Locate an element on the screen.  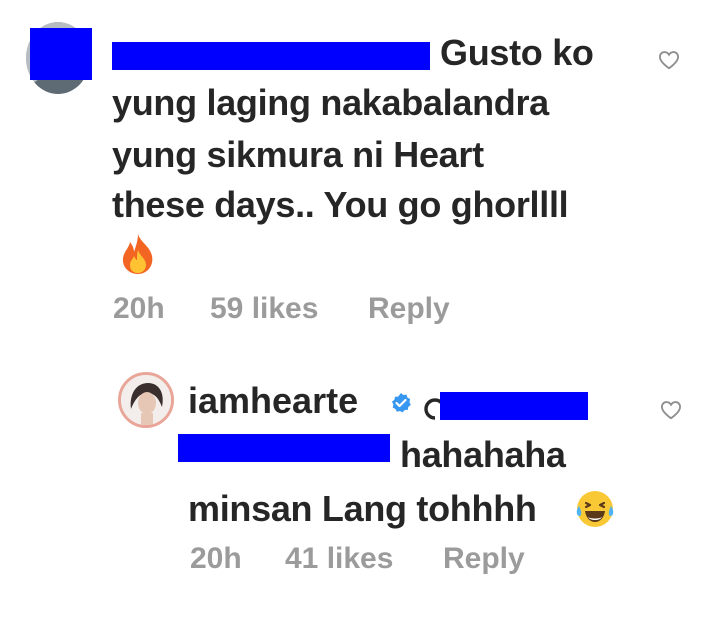
verified-badge-icon is located at coordinates (401, 403).